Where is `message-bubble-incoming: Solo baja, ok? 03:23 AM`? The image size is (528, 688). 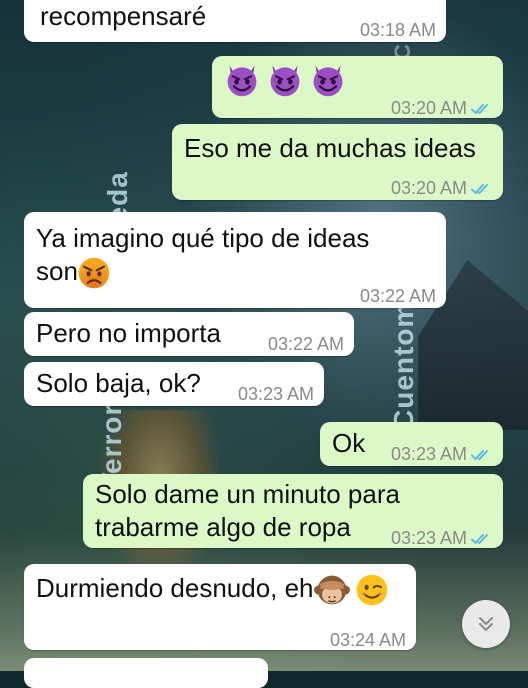 message-bubble-incoming: Solo baja, ok? 03:23 AM is located at coordinates (174, 384).